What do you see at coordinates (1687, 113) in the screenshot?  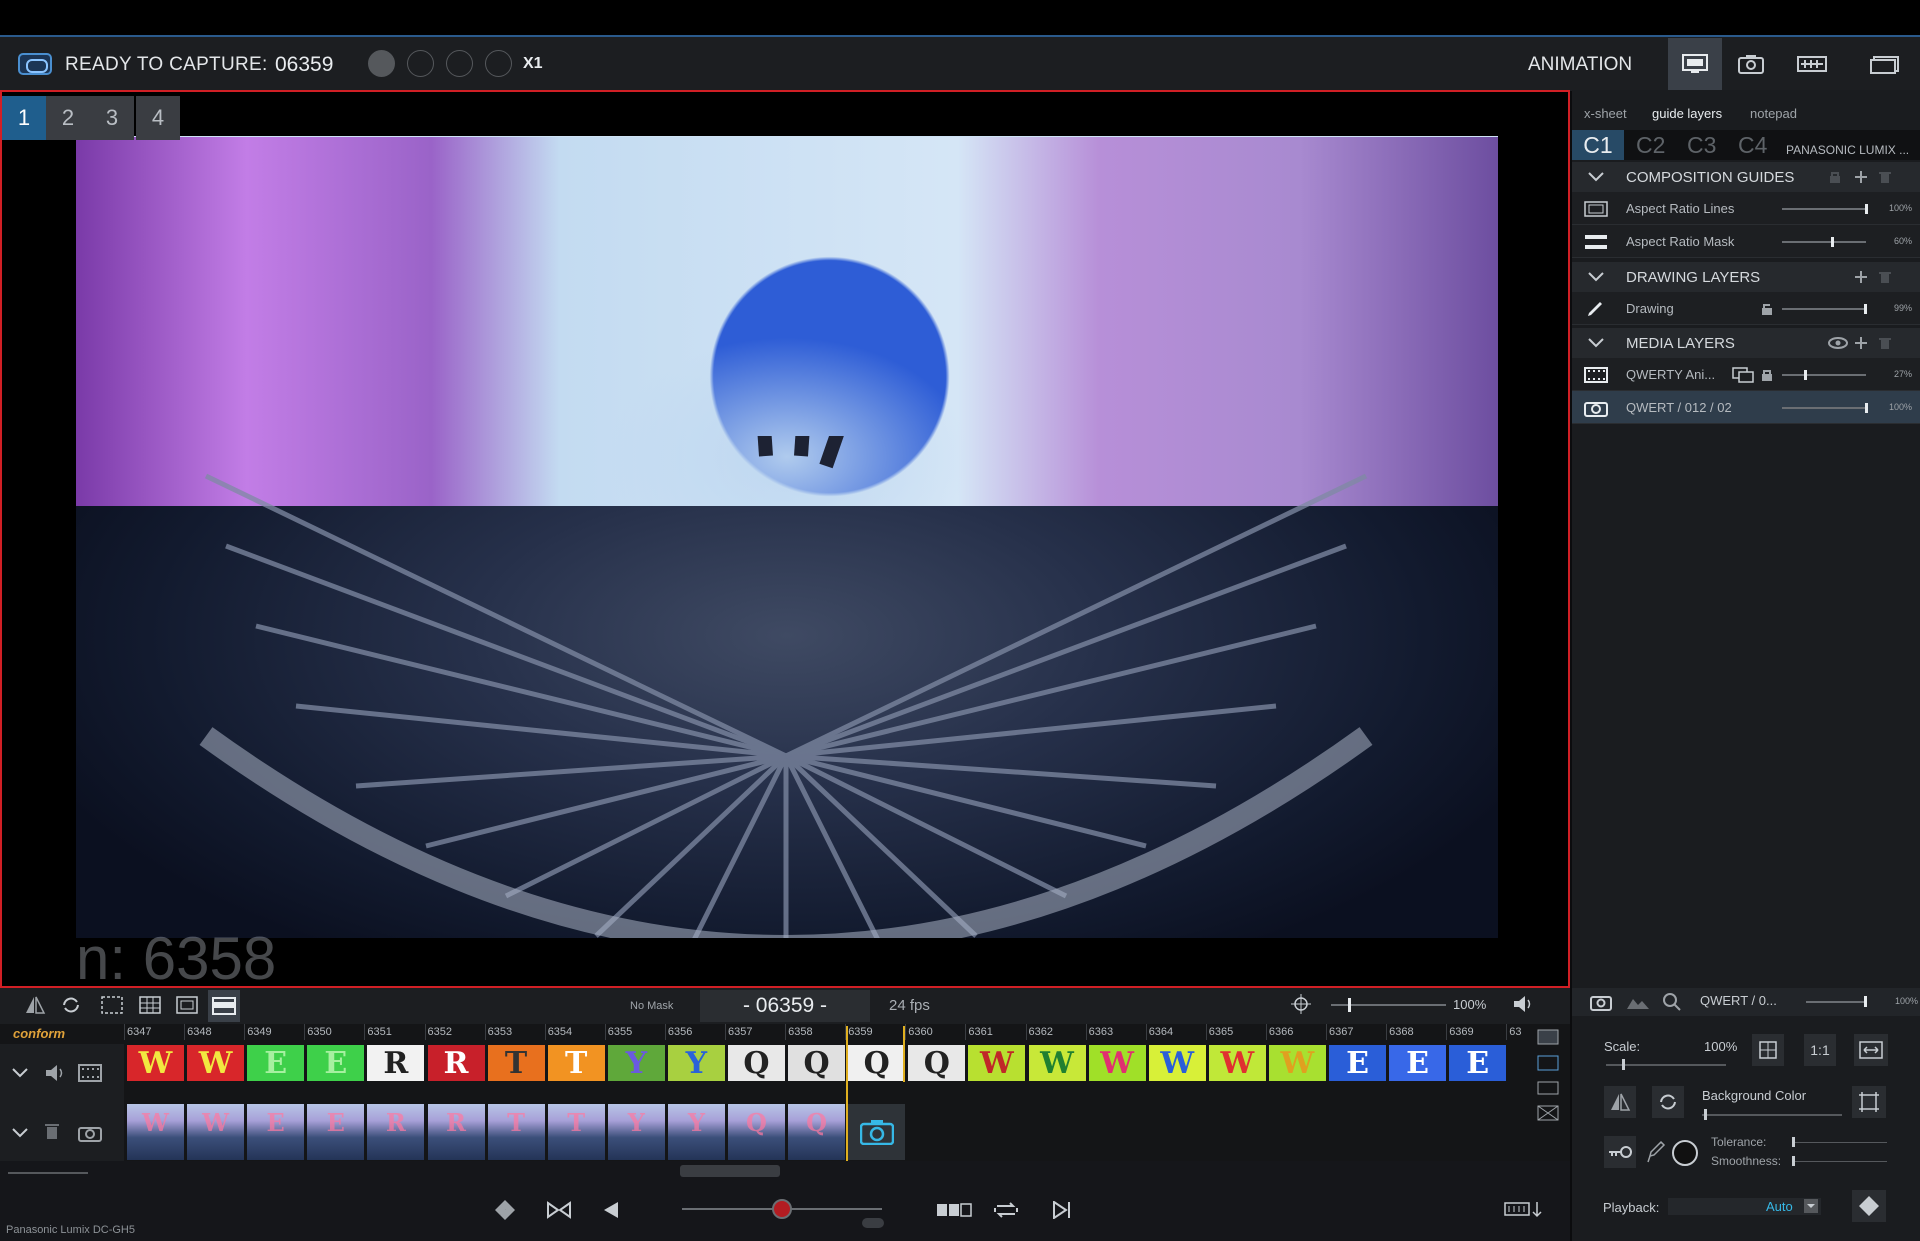 I see `tab-guide-layers: guide layers` at bounding box center [1687, 113].